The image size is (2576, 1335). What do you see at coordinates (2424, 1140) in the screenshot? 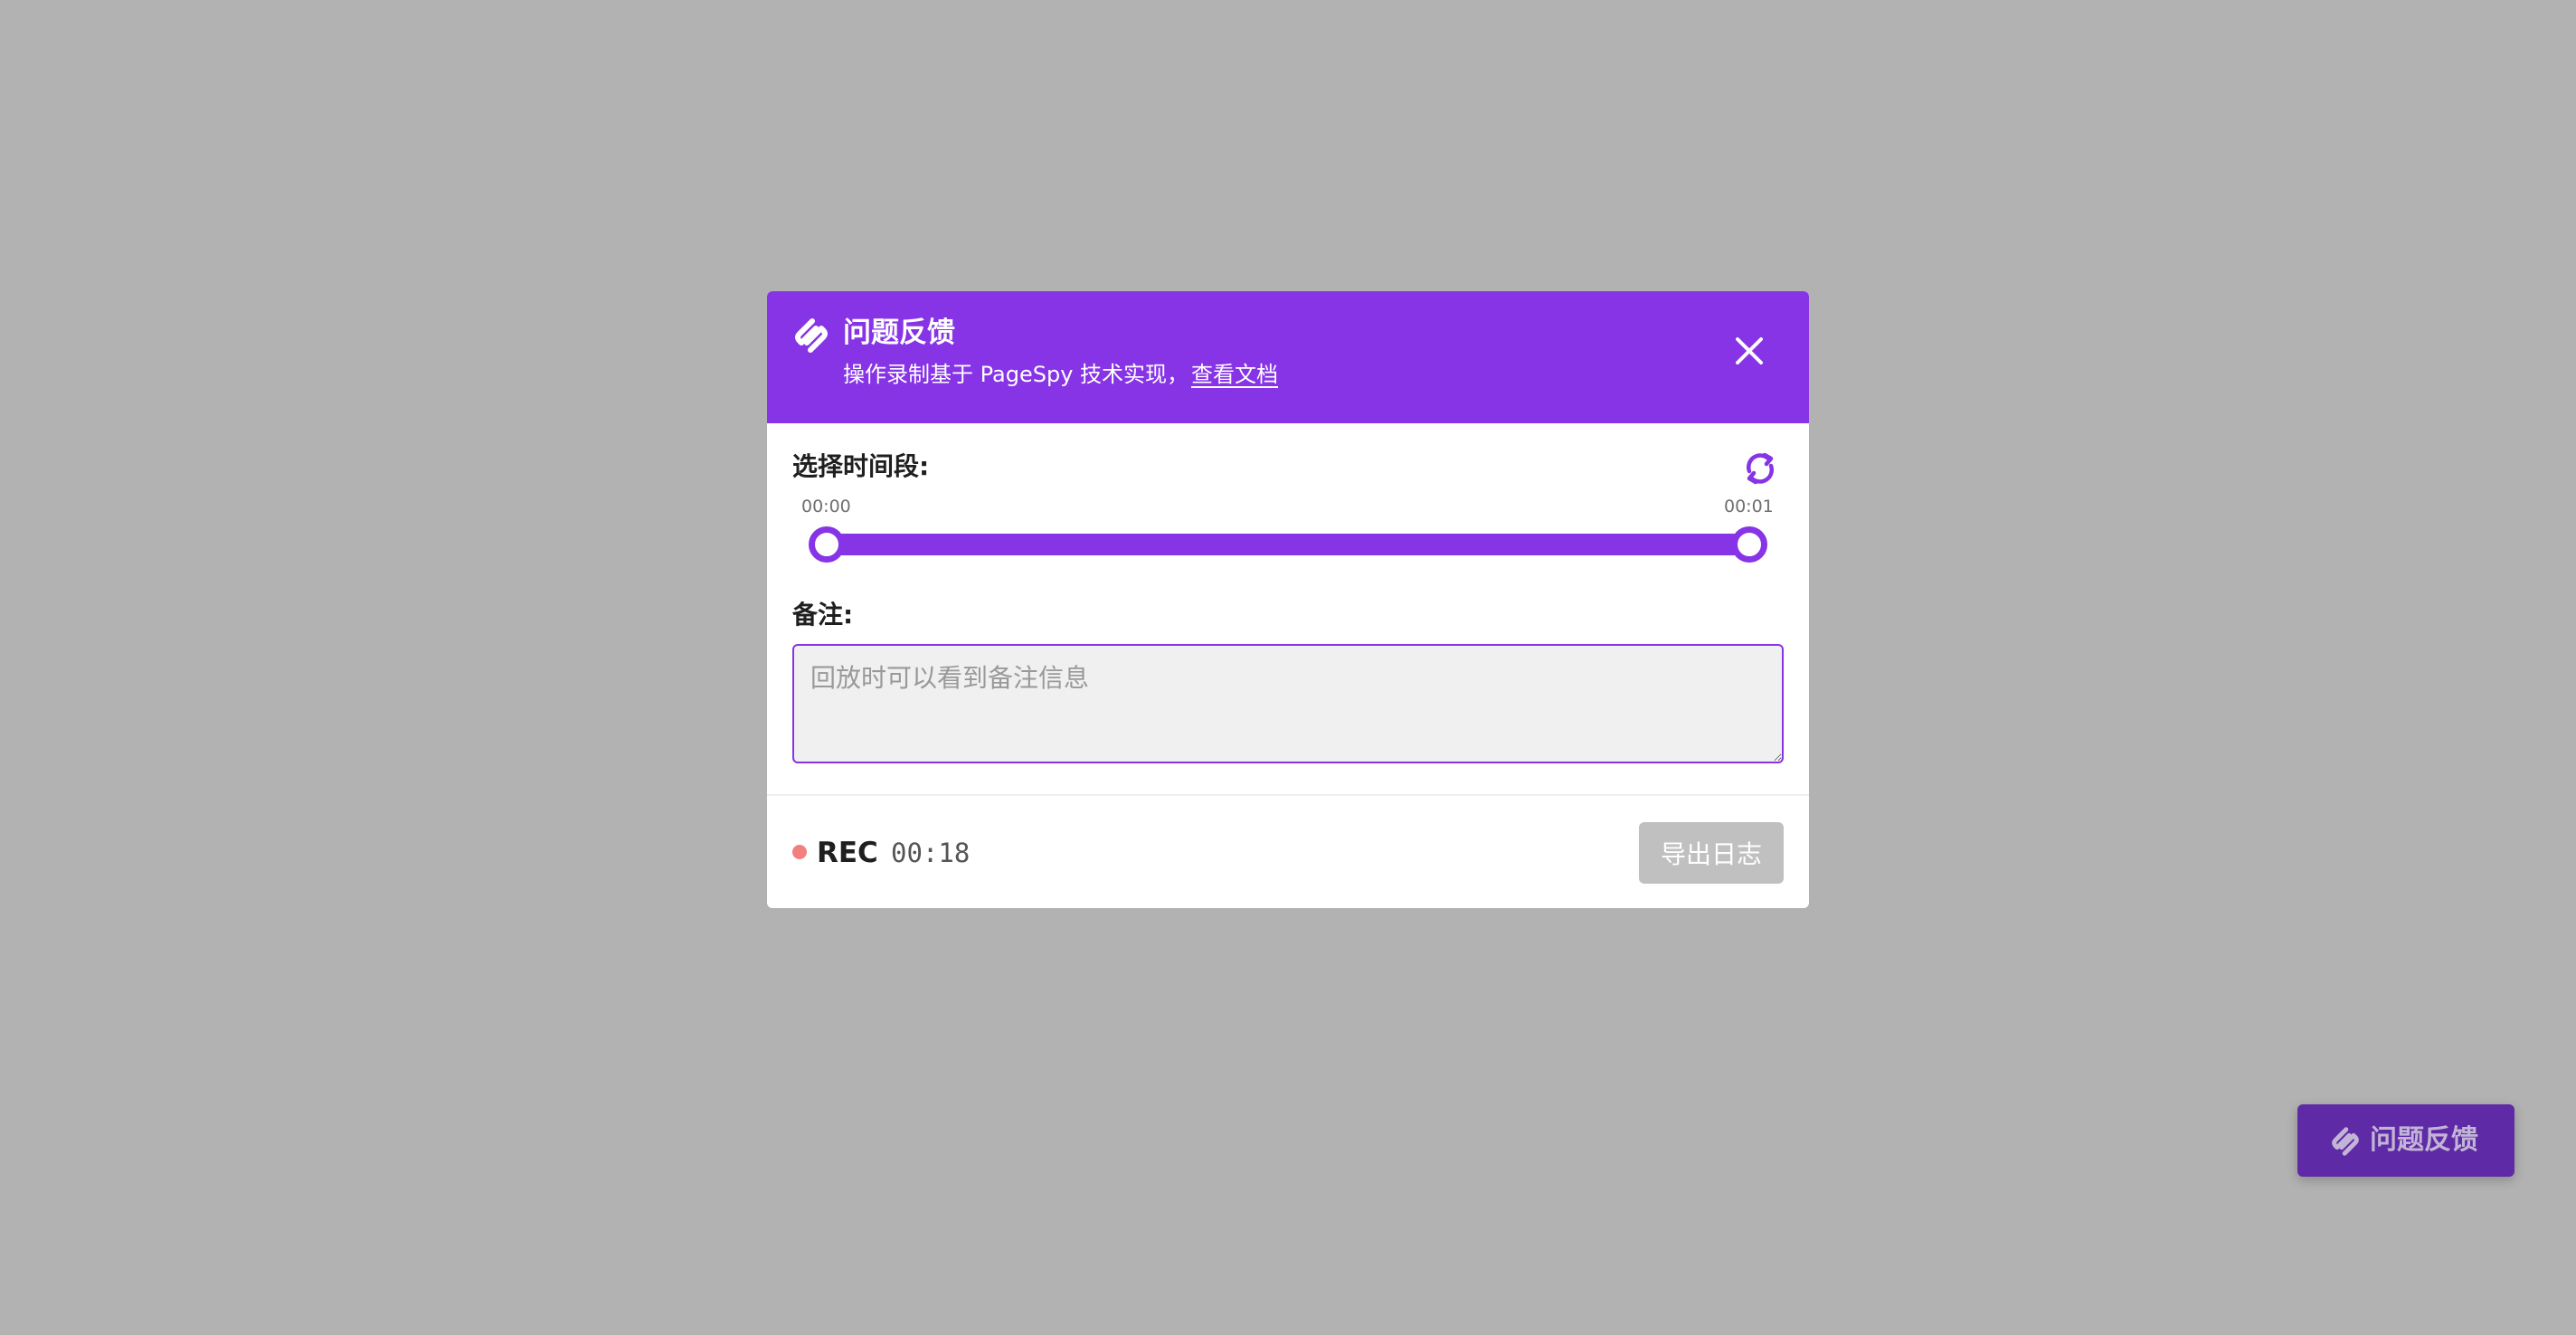
I see `floating-button-label: 问题反馈` at bounding box center [2424, 1140].